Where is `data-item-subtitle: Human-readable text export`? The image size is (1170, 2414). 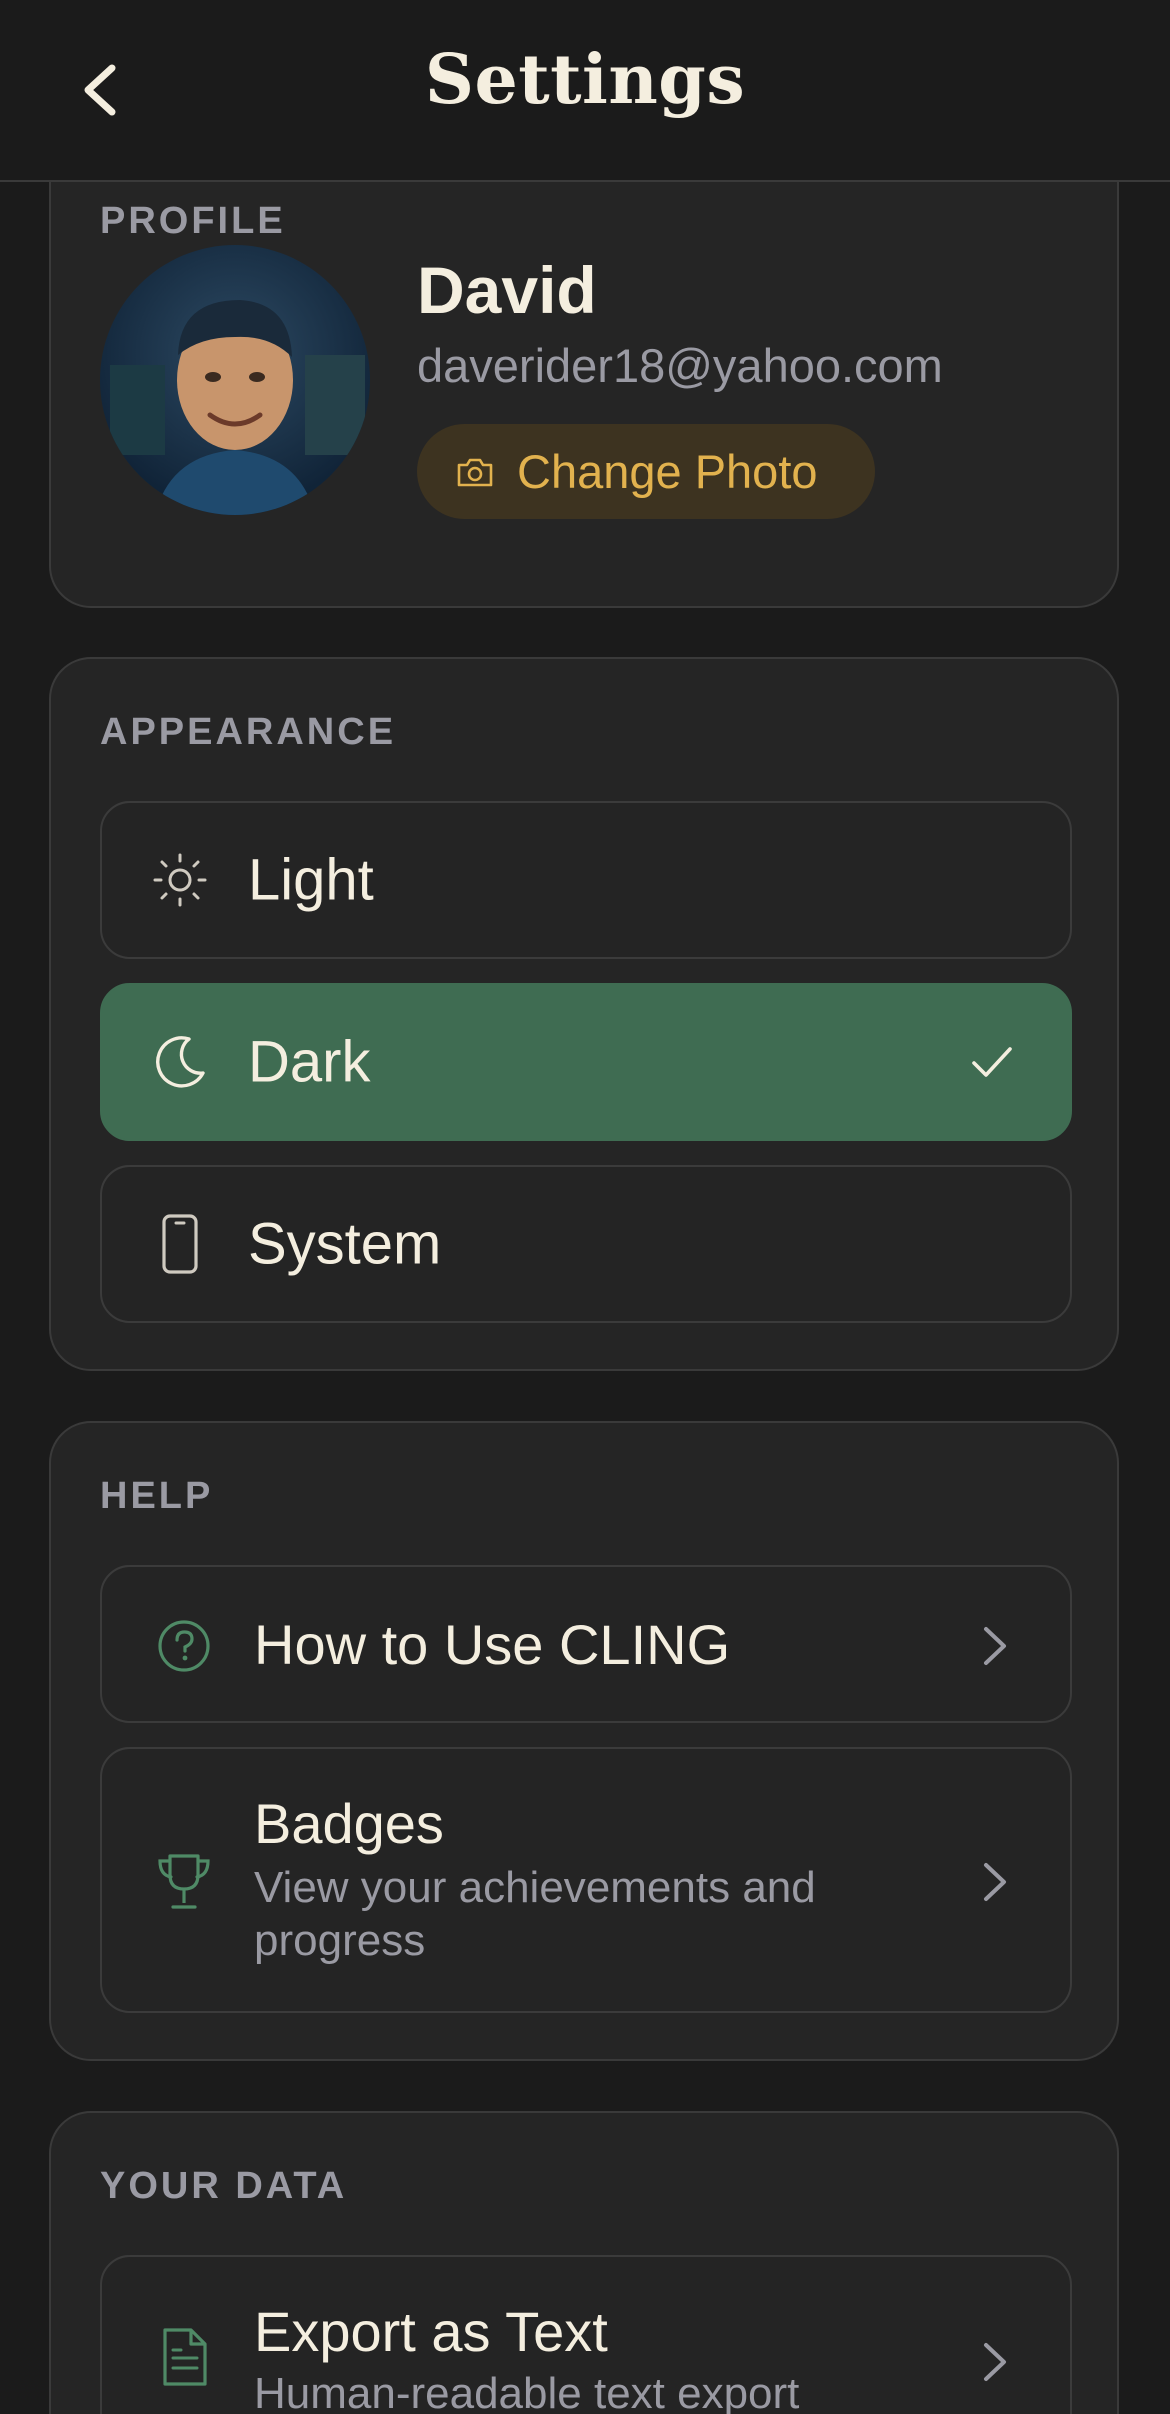
data-item-subtitle: Human-readable text export is located at coordinates (527, 2391).